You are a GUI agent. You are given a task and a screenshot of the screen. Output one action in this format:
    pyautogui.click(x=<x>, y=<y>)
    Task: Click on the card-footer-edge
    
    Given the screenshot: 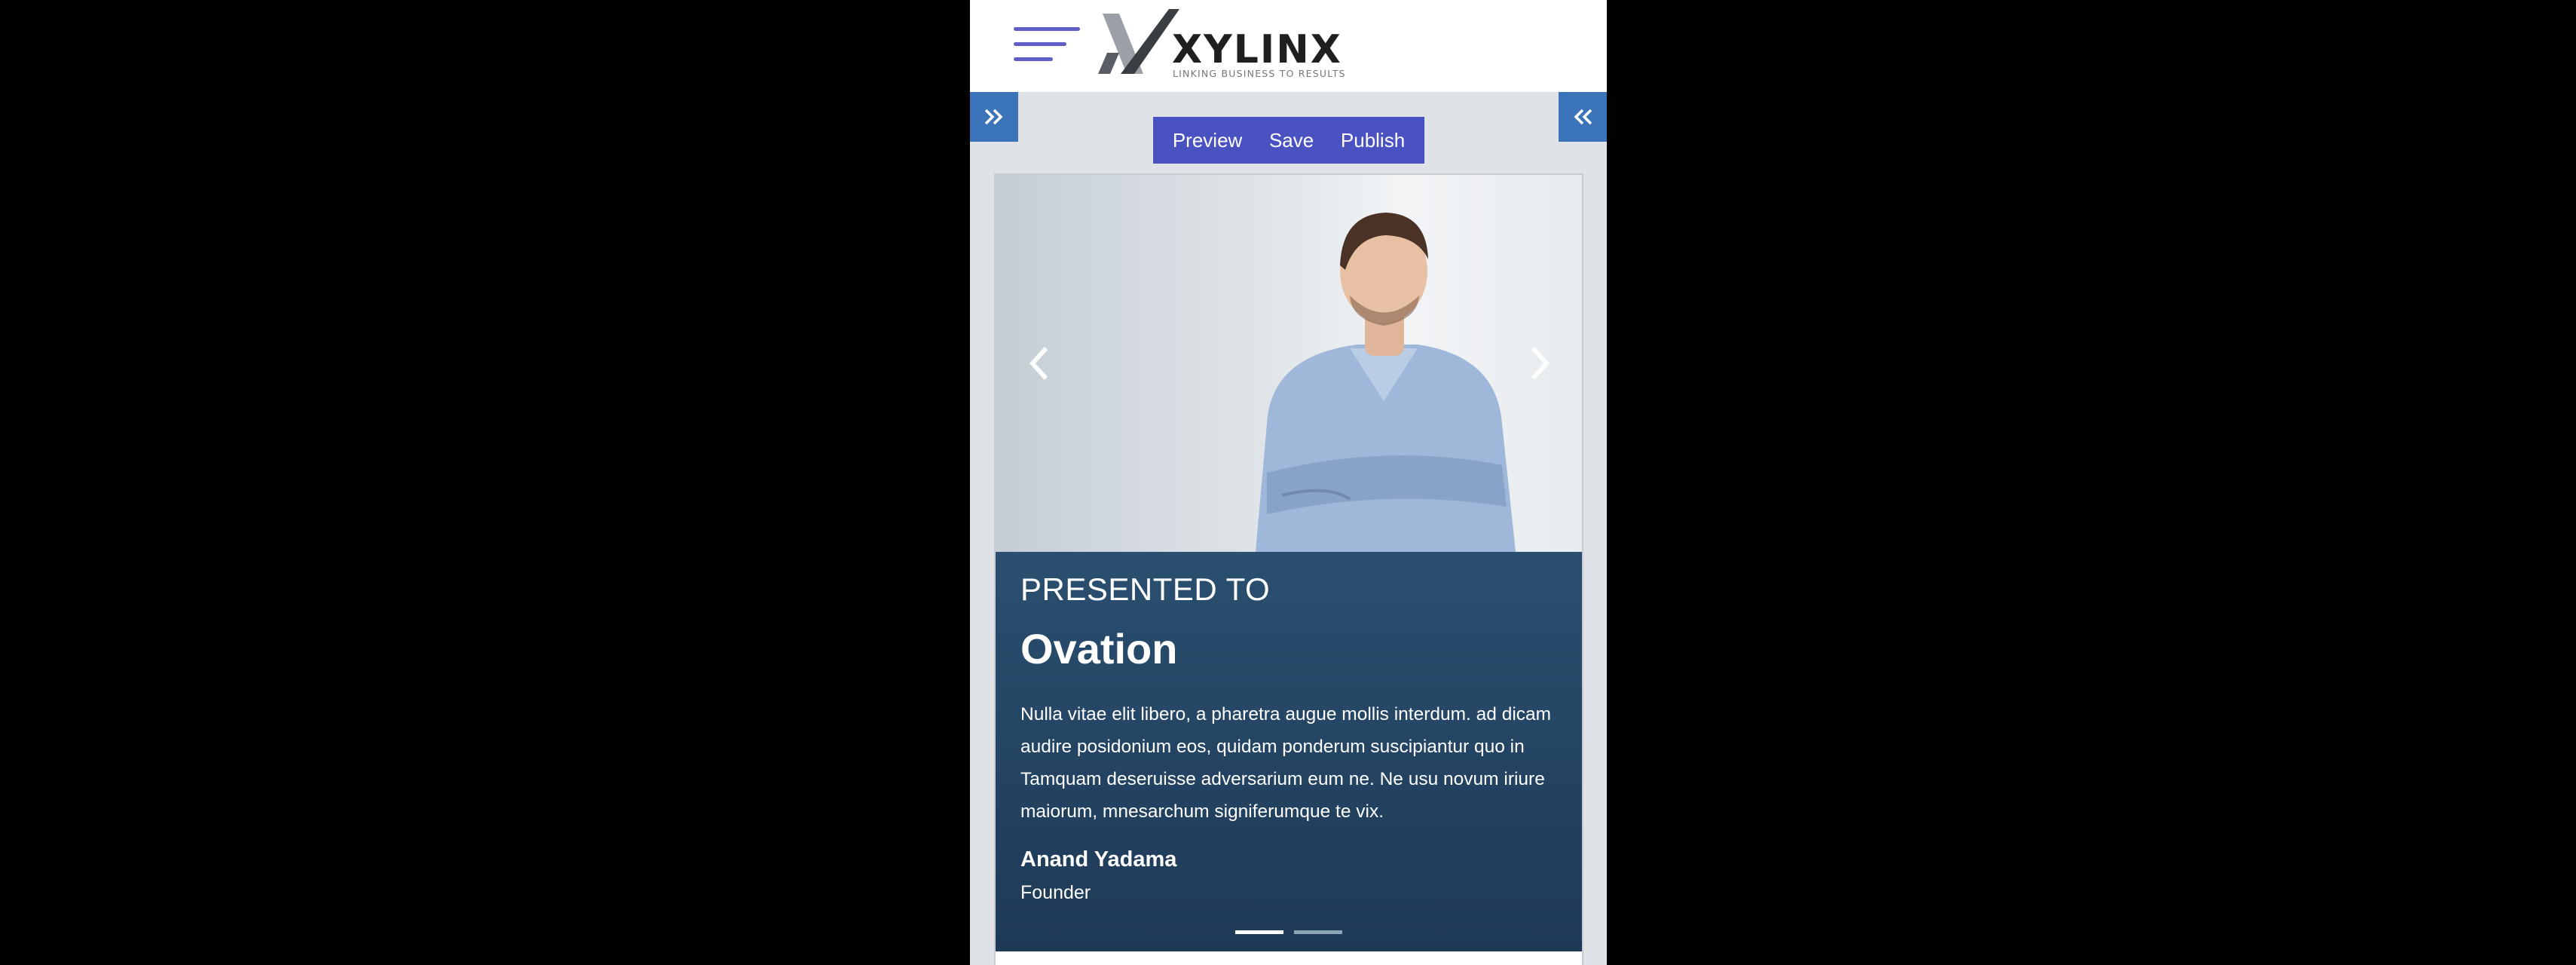 What is the action you would take?
    pyautogui.click(x=1289, y=958)
    